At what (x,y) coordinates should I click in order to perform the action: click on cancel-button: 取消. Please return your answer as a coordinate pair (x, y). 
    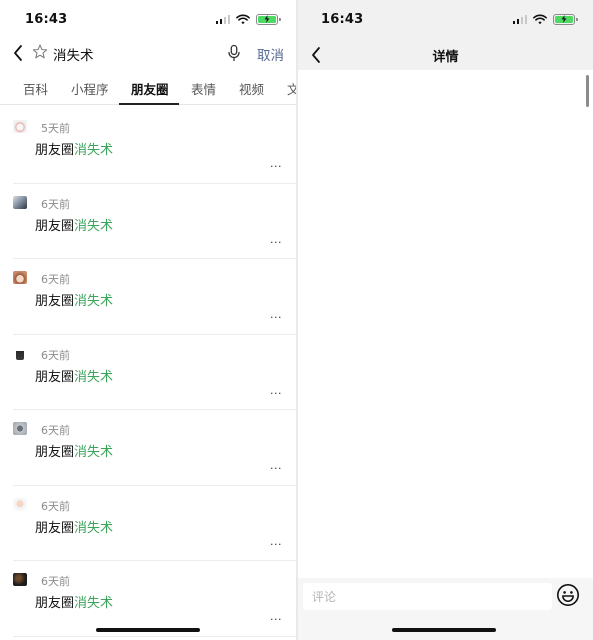
    Looking at the image, I should click on (270, 54).